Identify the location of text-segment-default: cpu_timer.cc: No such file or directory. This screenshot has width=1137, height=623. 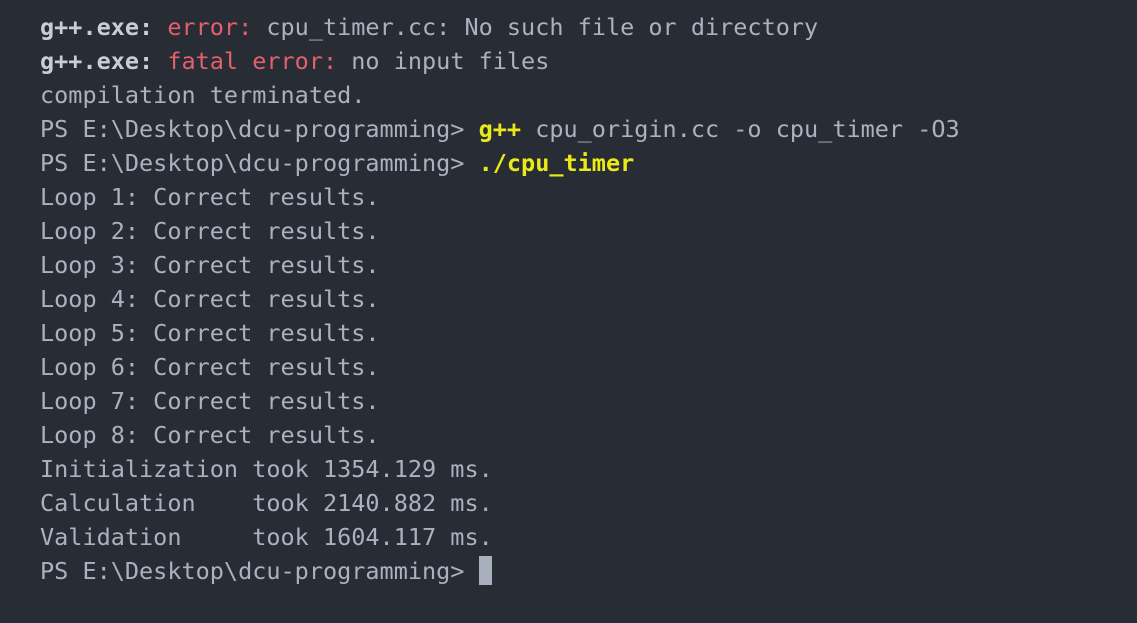
(542, 27).